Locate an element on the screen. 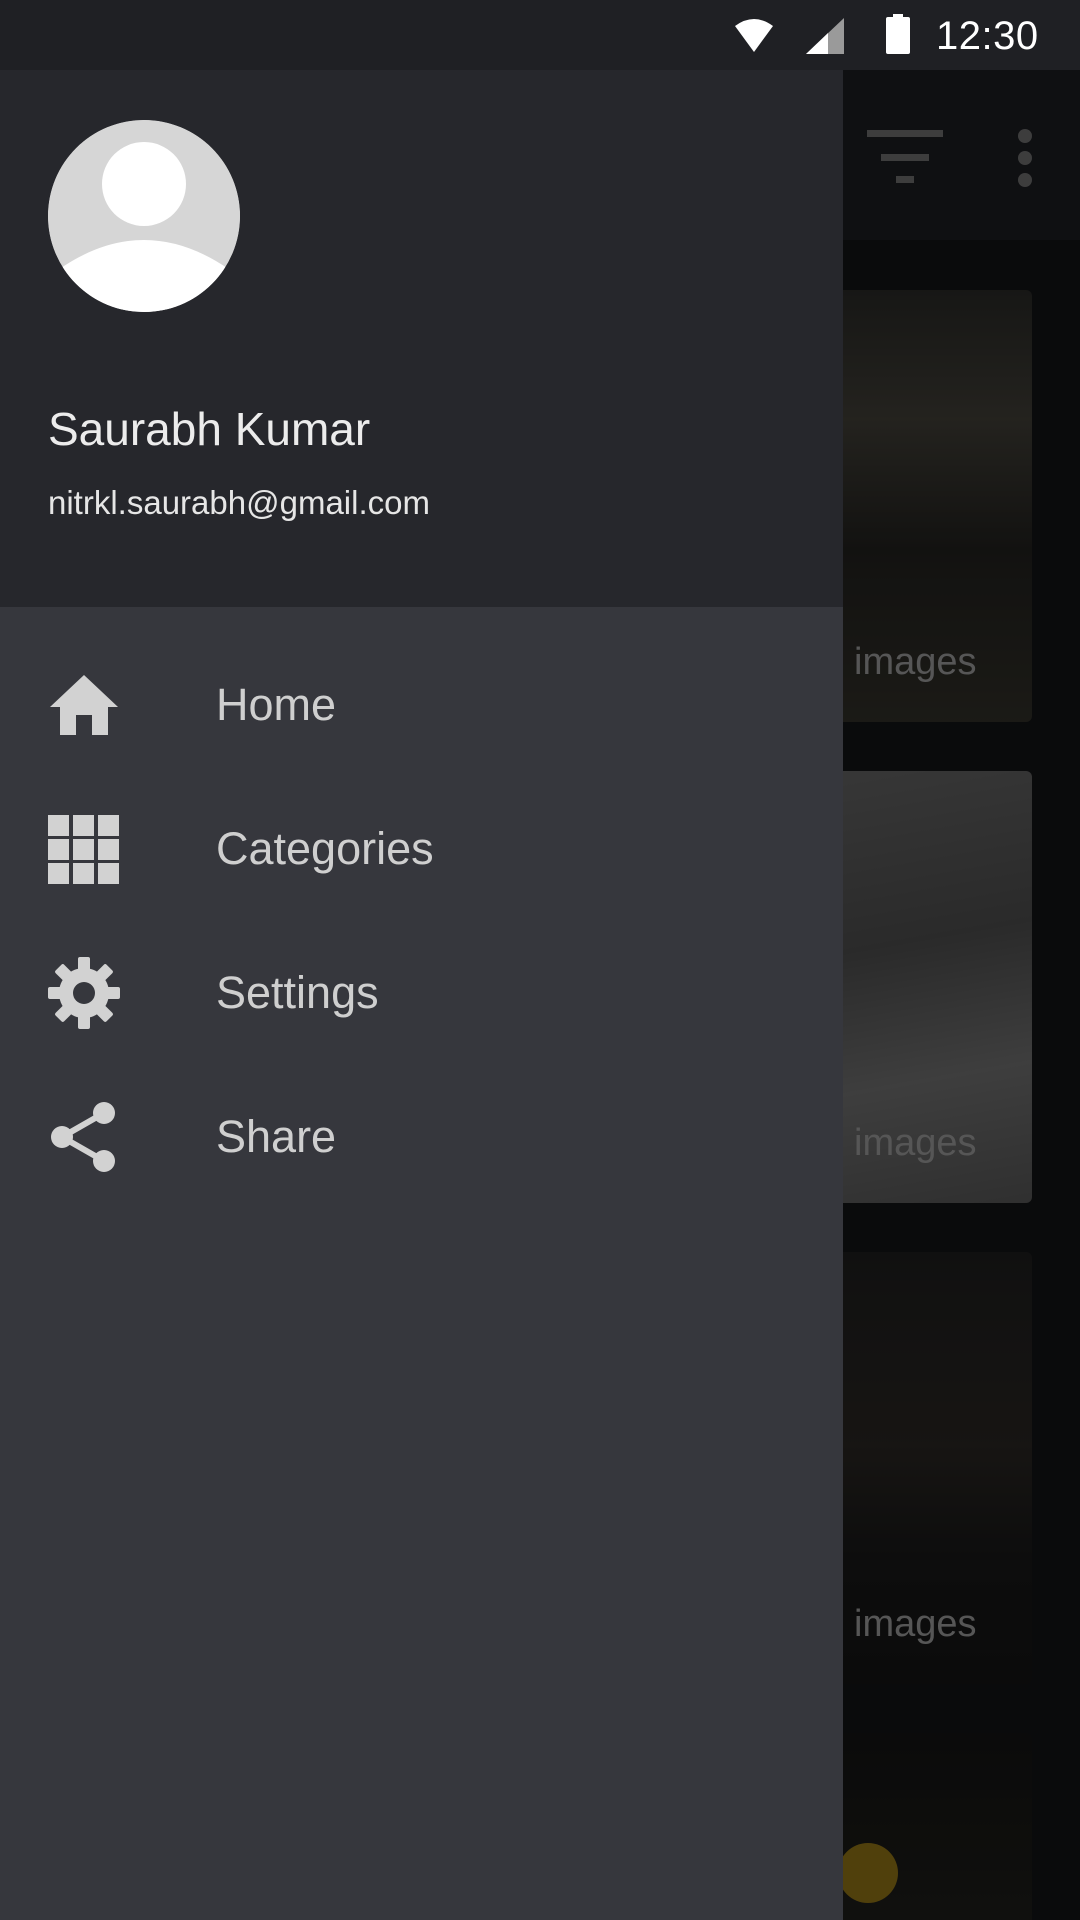 The height and width of the screenshot is (1920, 1080). home-icon is located at coordinates (84, 705).